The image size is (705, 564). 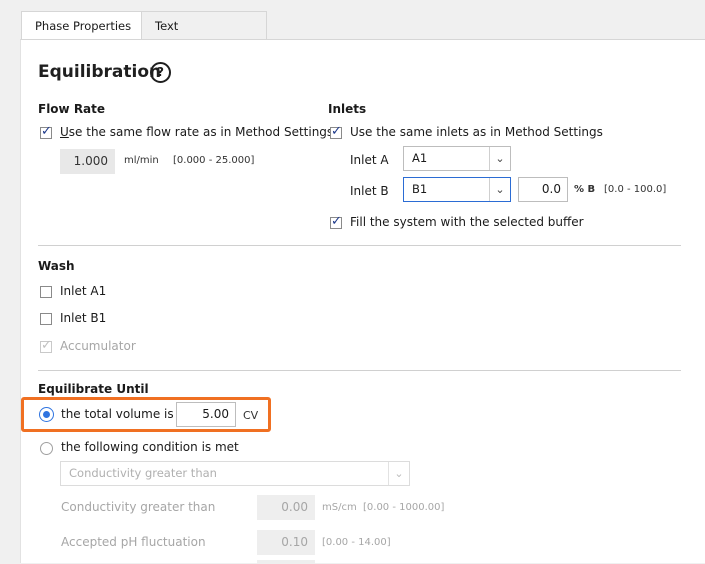 What do you see at coordinates (214, 160) in the screenshot?
I see `flow-rate-range: [0.000 - 25.000]` at bounding box center [214, 160].